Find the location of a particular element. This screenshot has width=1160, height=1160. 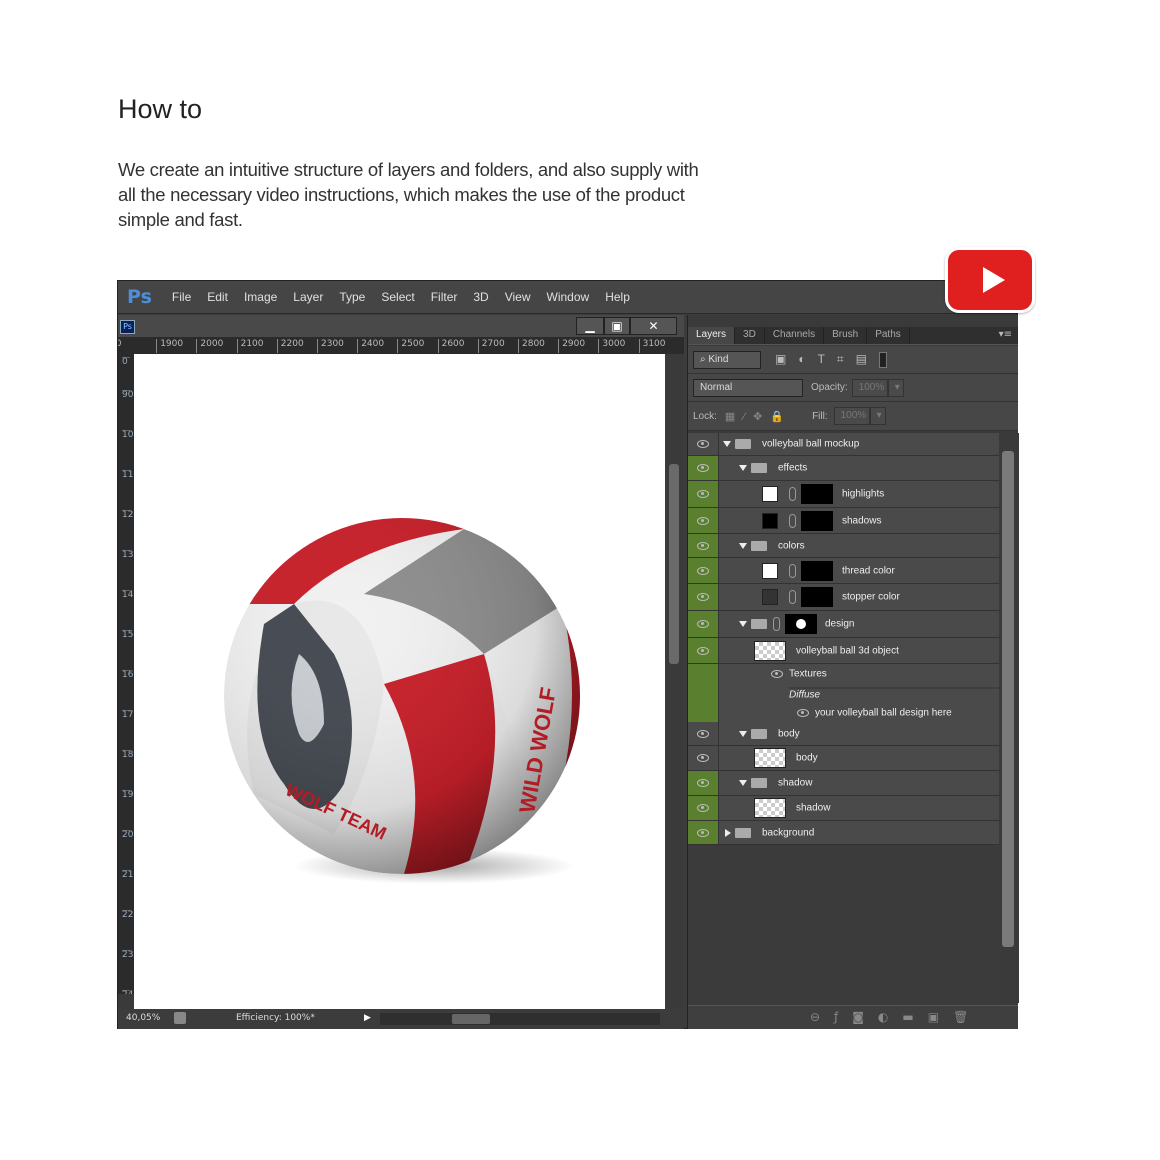

panel-menu-icon: ▾≡ is located at coordinates (1005, 334).